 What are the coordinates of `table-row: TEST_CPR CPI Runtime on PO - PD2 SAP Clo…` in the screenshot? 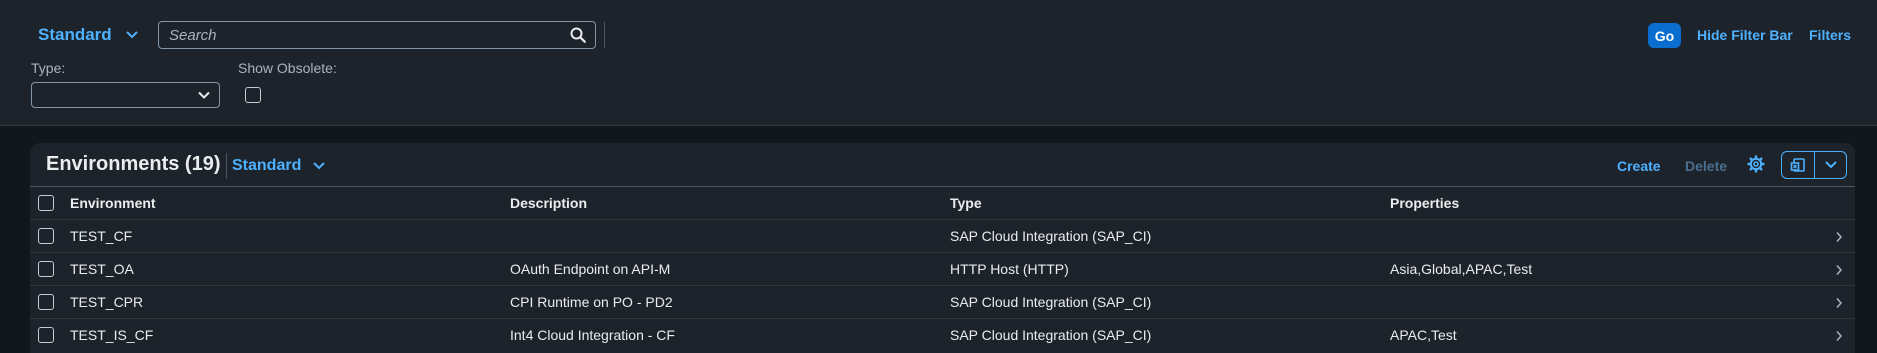 It's located at (942, 301).